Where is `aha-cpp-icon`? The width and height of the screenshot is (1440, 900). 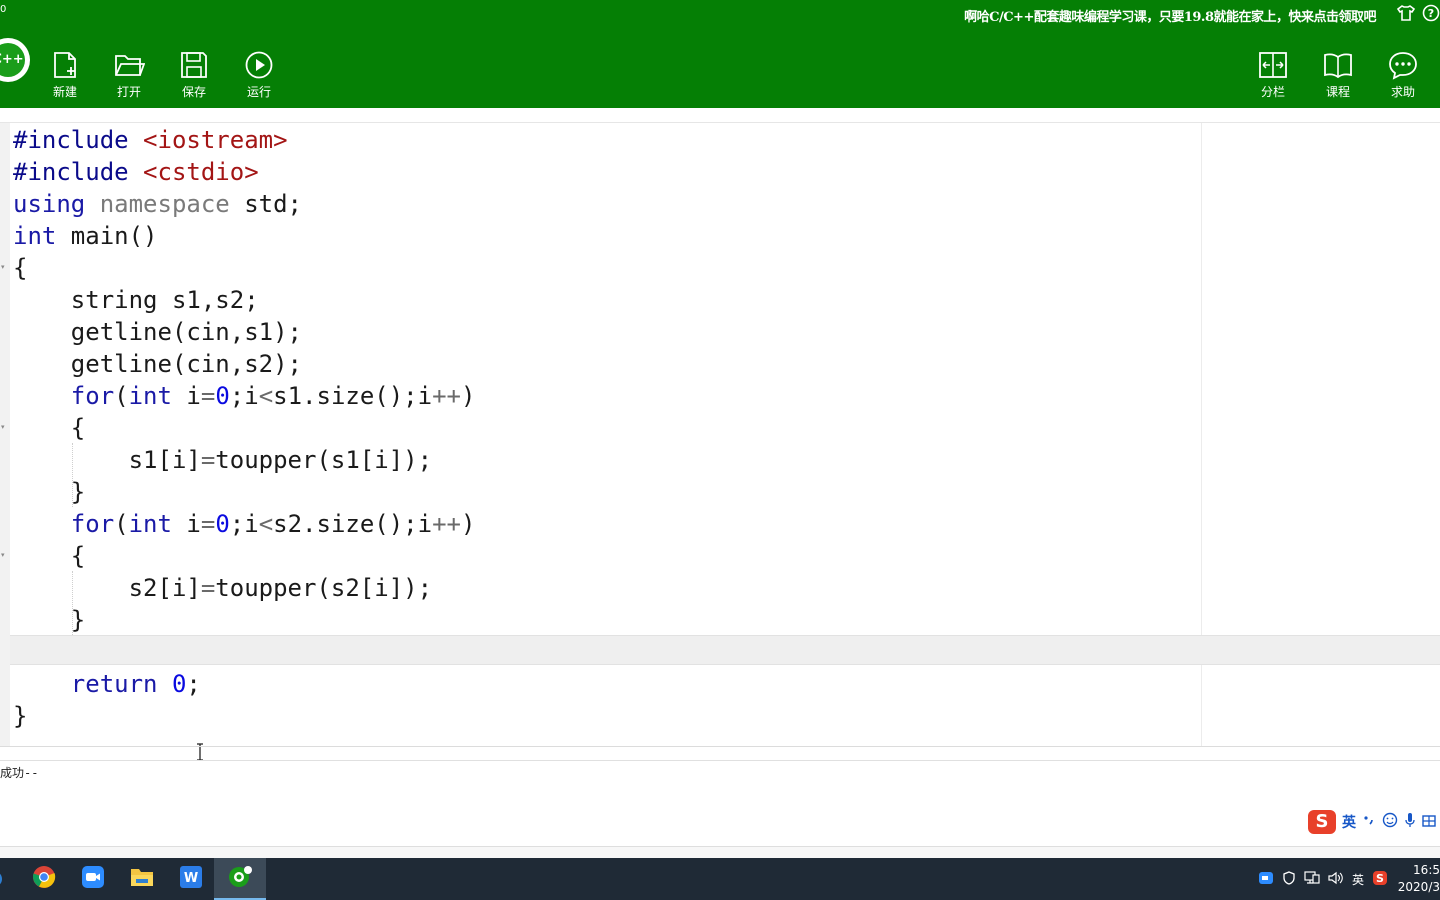 aha-cpp-icon is located at coordinates (240, 878).